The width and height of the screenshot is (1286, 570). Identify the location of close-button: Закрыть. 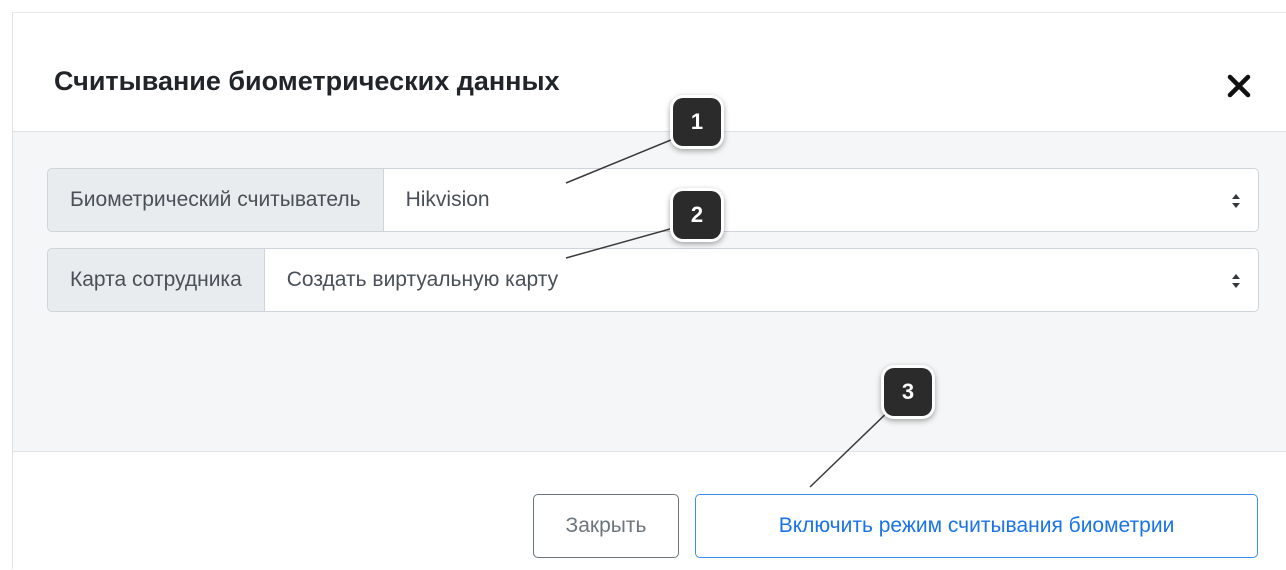
(606, 526).